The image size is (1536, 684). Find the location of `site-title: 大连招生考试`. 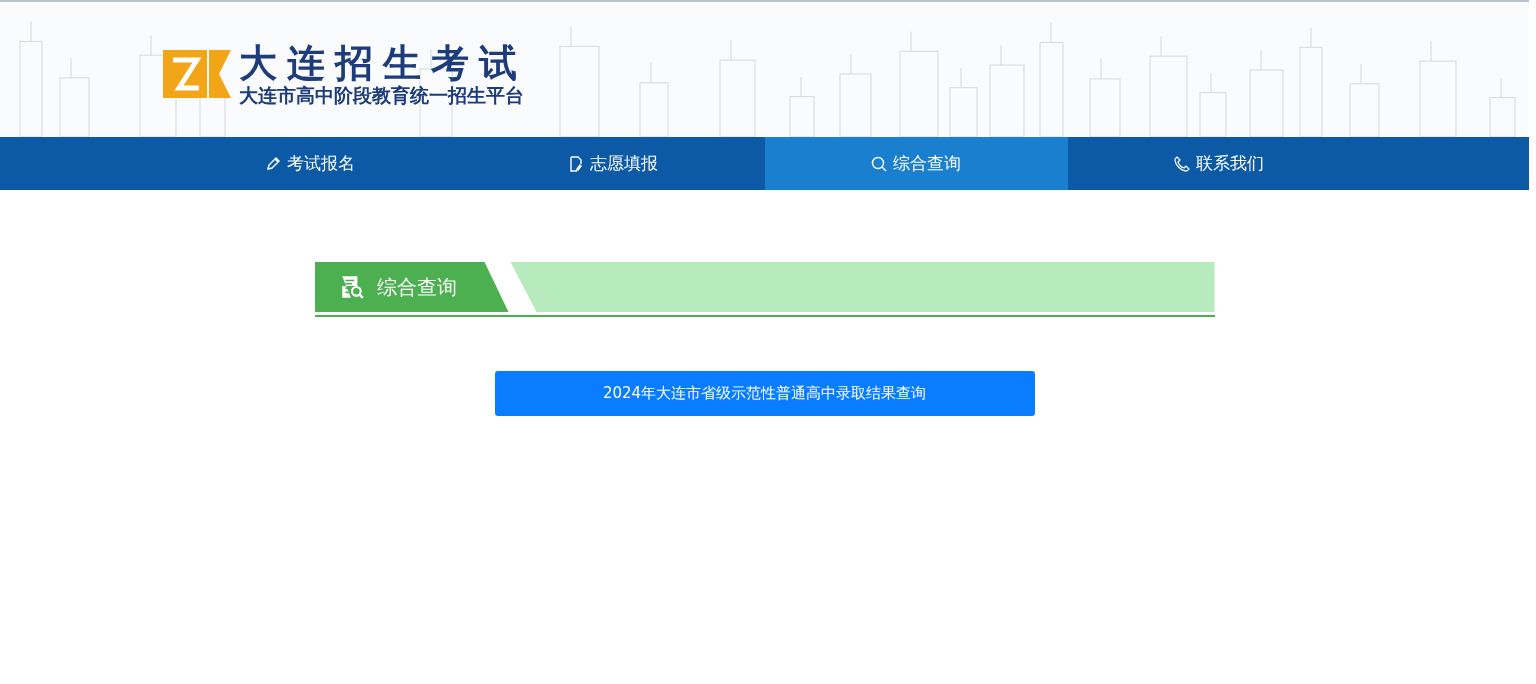

site-title: 大连招生考试 is located at coordinates (383, 63).